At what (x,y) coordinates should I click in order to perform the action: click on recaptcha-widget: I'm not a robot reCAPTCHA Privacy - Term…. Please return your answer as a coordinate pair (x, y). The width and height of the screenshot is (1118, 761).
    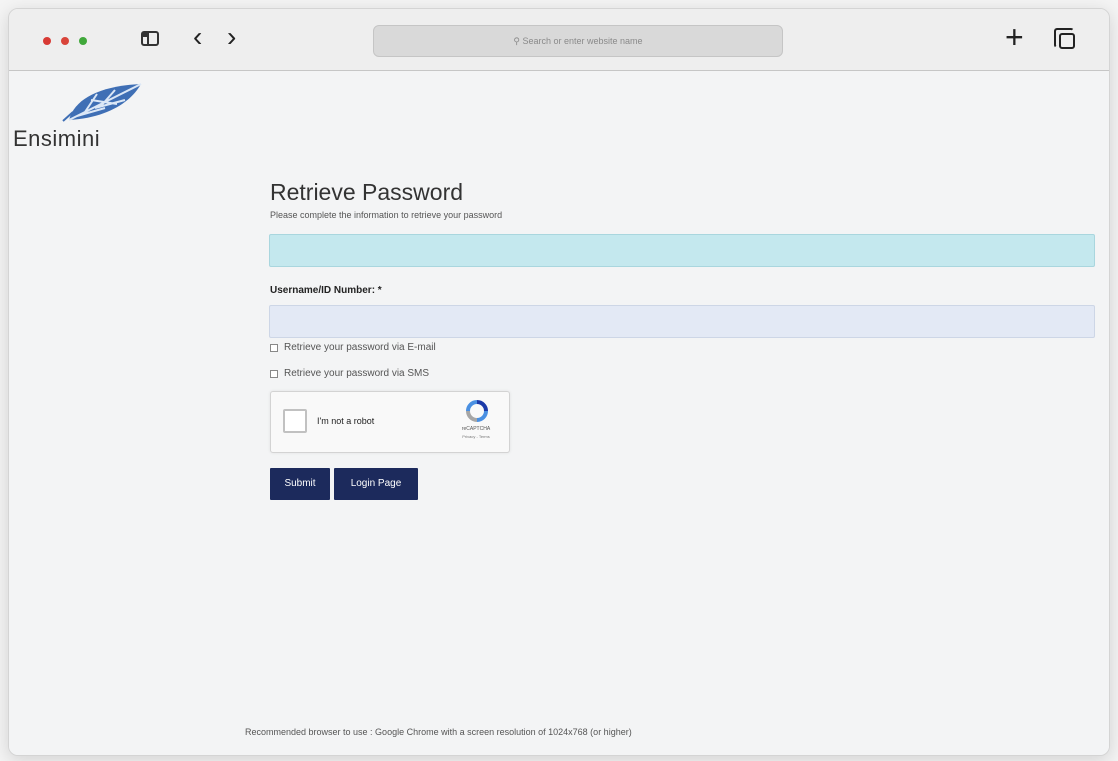
    Looking at the image, I should click on (390, 422).